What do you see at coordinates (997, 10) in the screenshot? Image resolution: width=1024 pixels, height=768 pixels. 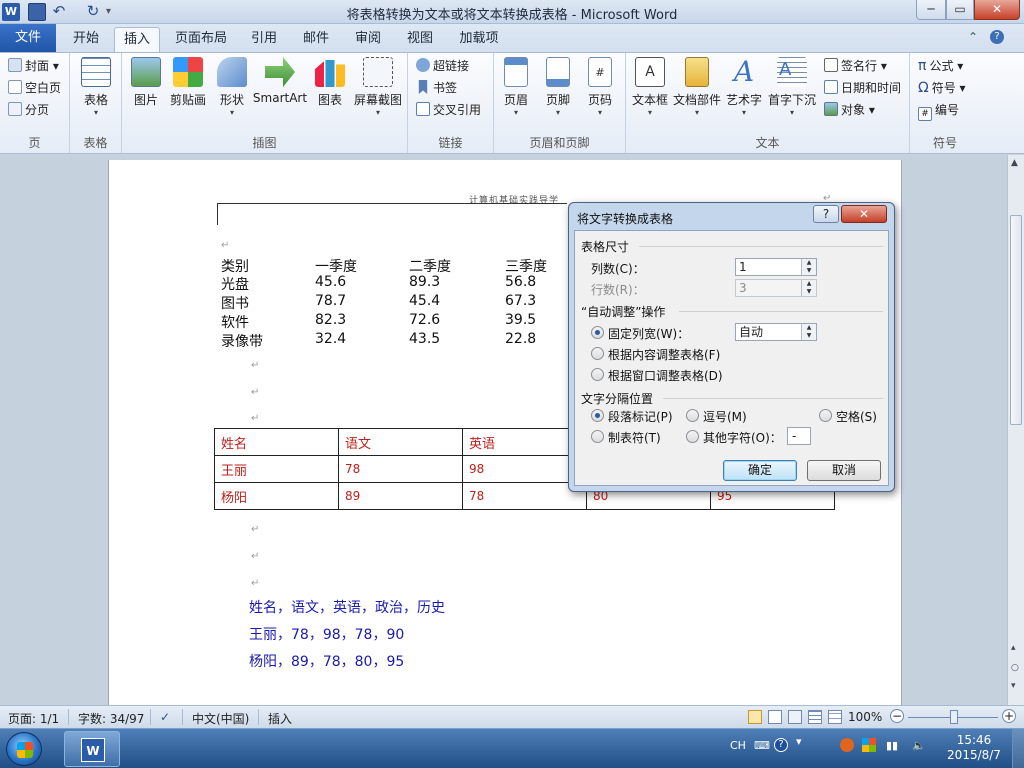 I see `close-button: ✕` at bounding box center [997, 10].